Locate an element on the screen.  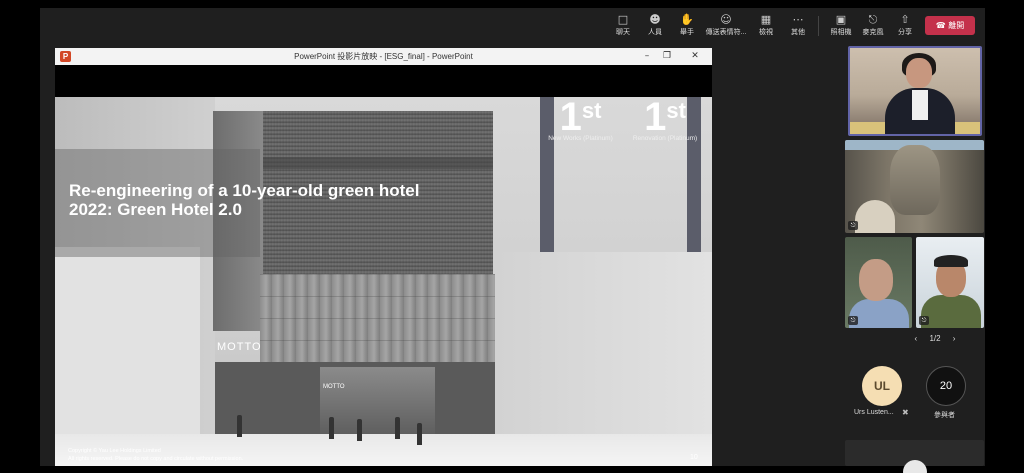
more-icon: ⋯ is located at coordinates (798, 19).